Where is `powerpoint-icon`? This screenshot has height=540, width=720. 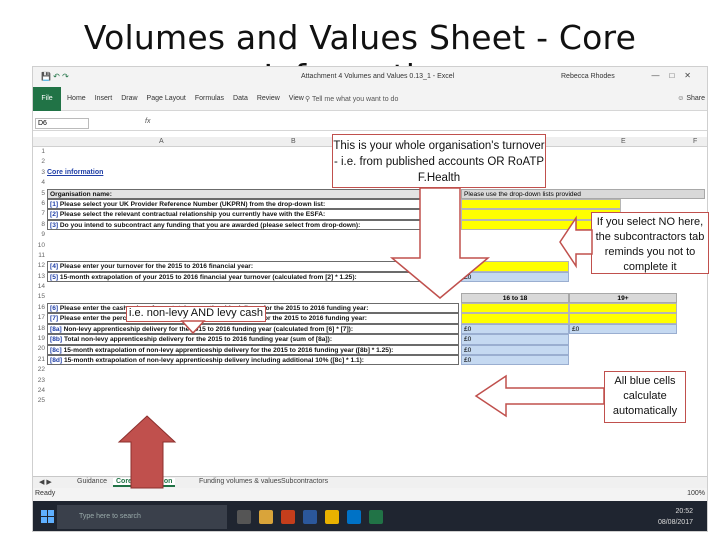 powerpoint-icon is located at coordinates (288, 517).